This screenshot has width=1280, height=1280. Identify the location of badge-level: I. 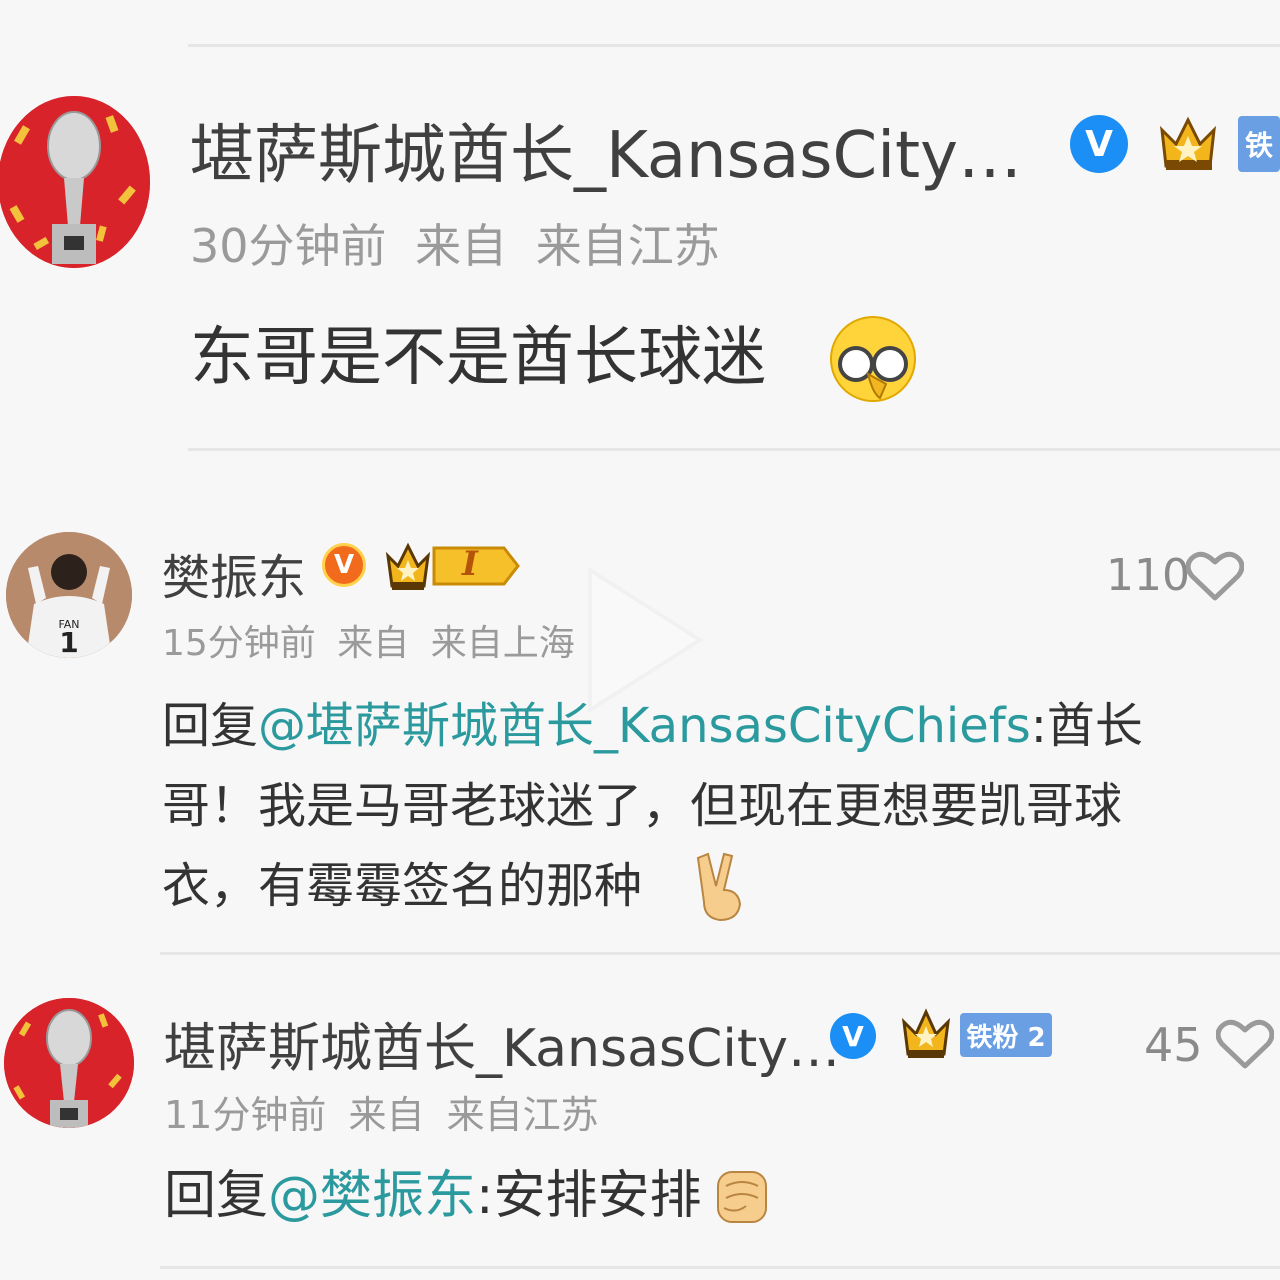
(470, 564).